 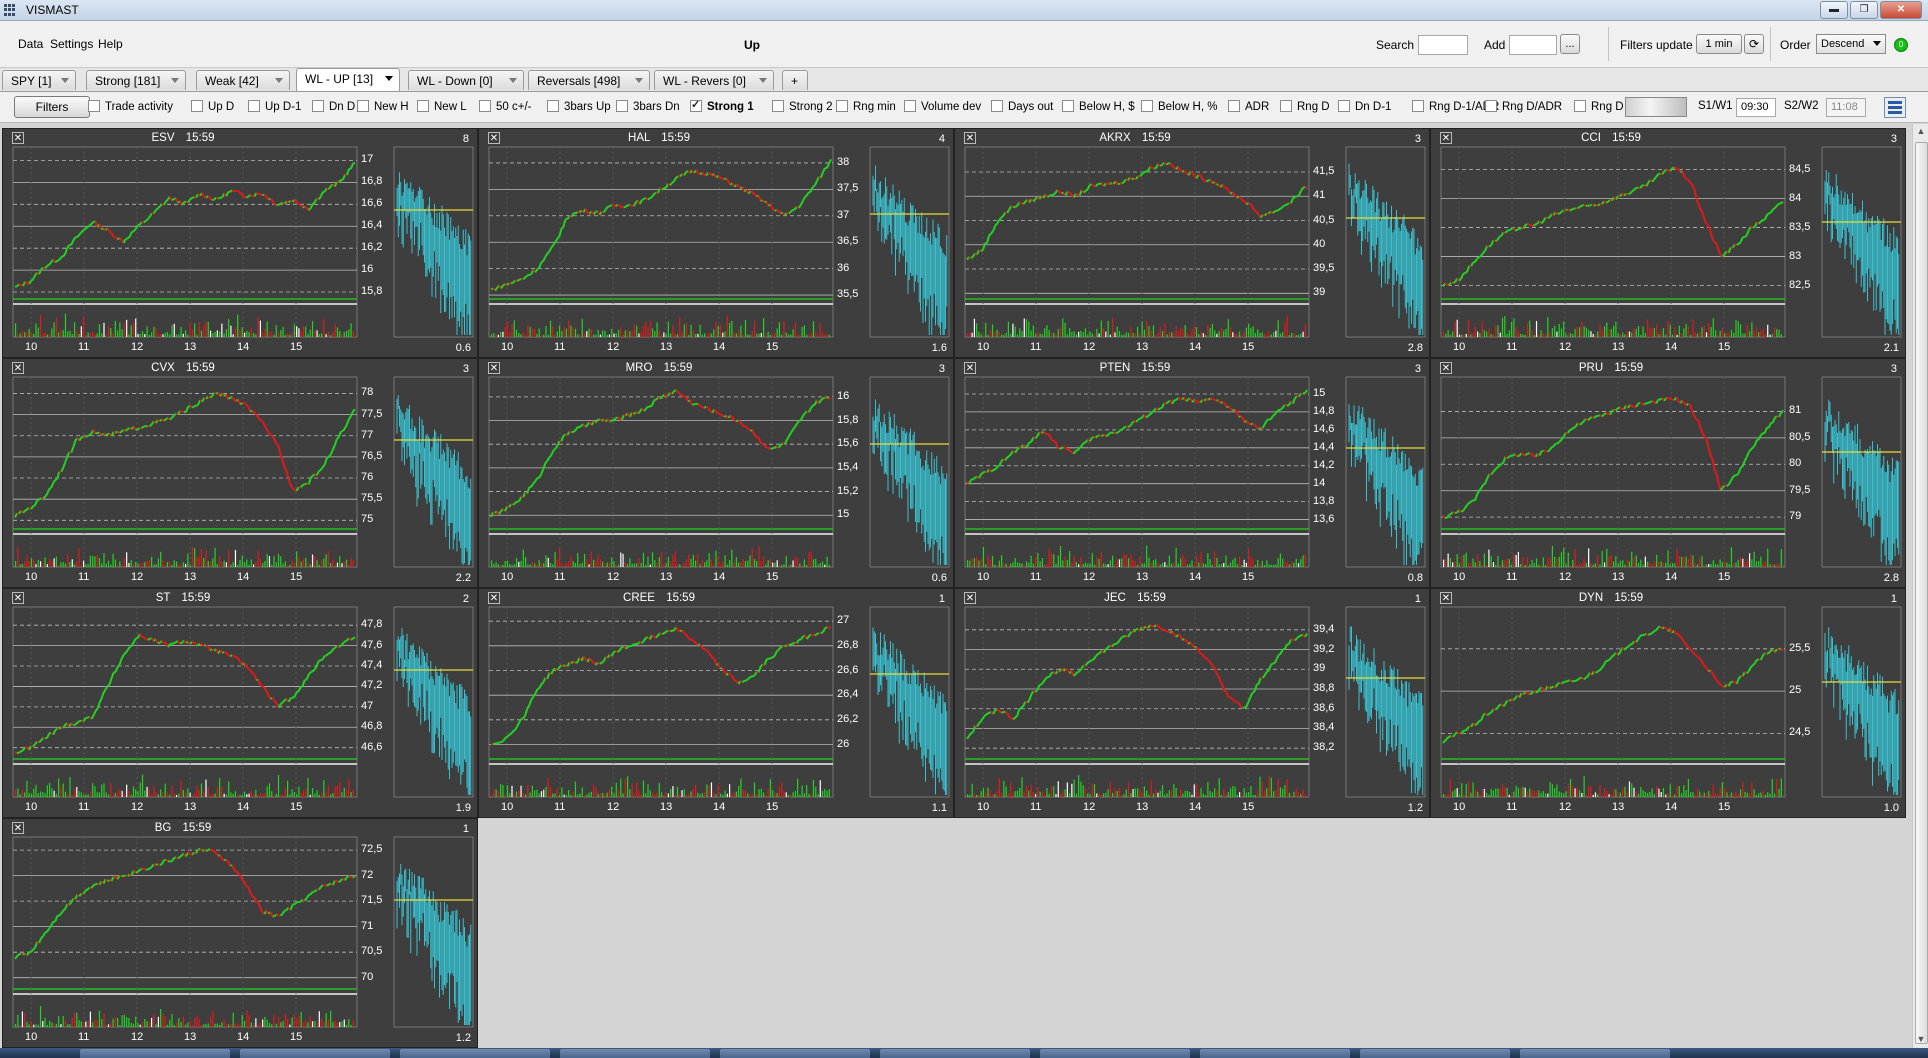 What do you see at coordinates (1719, 44) in the screenshot?
I see `filters-update-interval-button: 1 min` at bounding box center [1719, 44].